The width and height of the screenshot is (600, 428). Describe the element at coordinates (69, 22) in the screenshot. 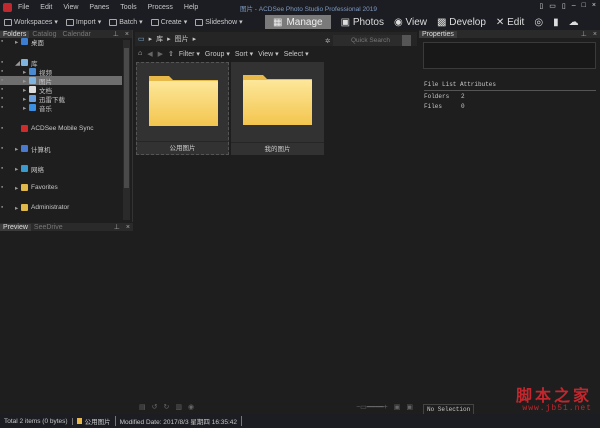

I see `import-icon` at that location.